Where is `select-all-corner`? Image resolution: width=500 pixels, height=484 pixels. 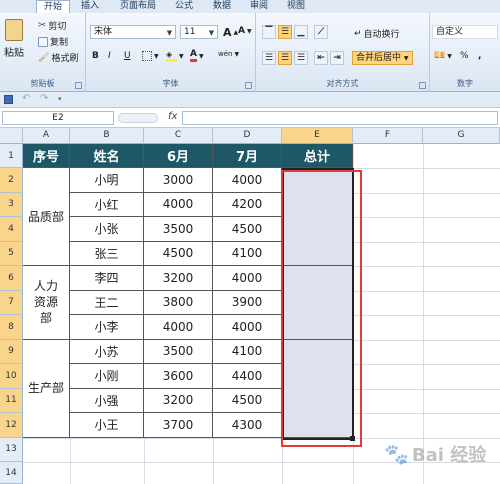 select-all-corner is located at coordinates (11, 136).